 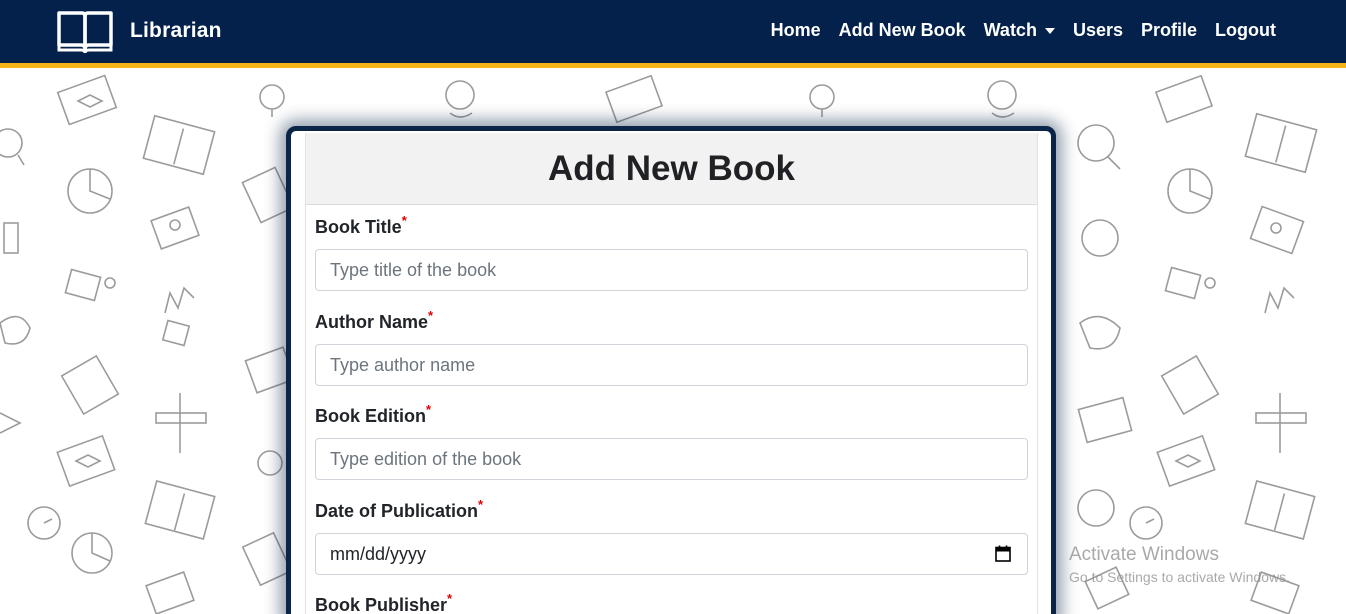 What do you see at coordinates (361, 225) in the screenshot?
I see `book-title-label: Book Title*` at bounding box center [361, 225].